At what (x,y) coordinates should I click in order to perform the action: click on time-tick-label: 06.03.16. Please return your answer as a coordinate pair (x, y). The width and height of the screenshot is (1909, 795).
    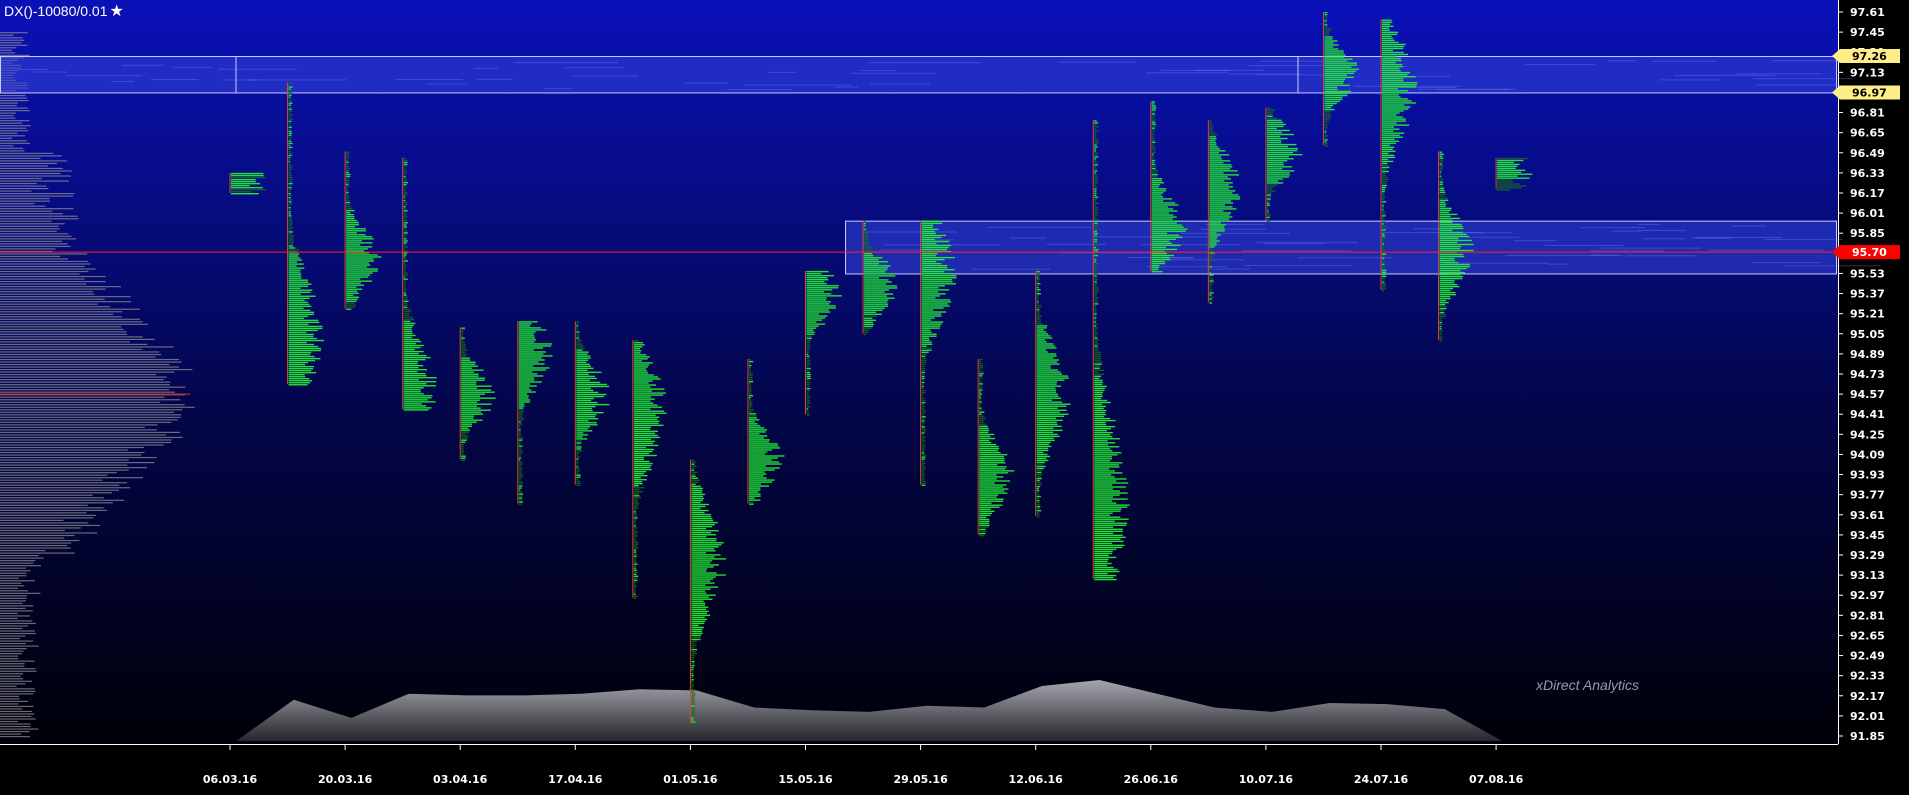
    Looking at the image, I should click on (230, 779).